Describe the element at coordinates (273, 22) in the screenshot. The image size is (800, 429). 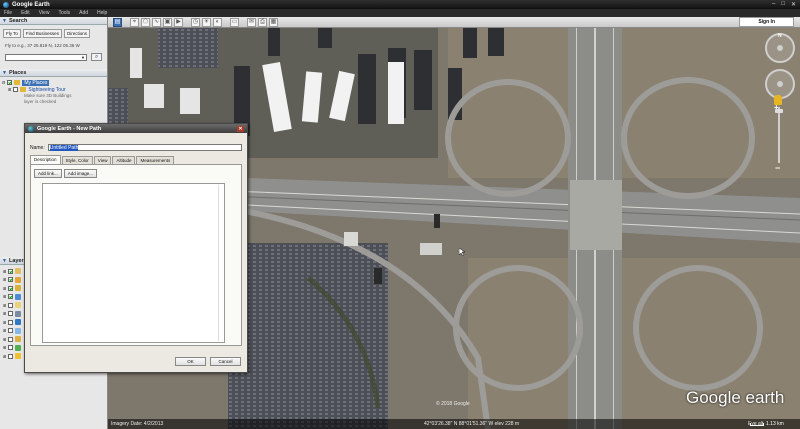
I see `view-in-maps-button: ▦` at that location.